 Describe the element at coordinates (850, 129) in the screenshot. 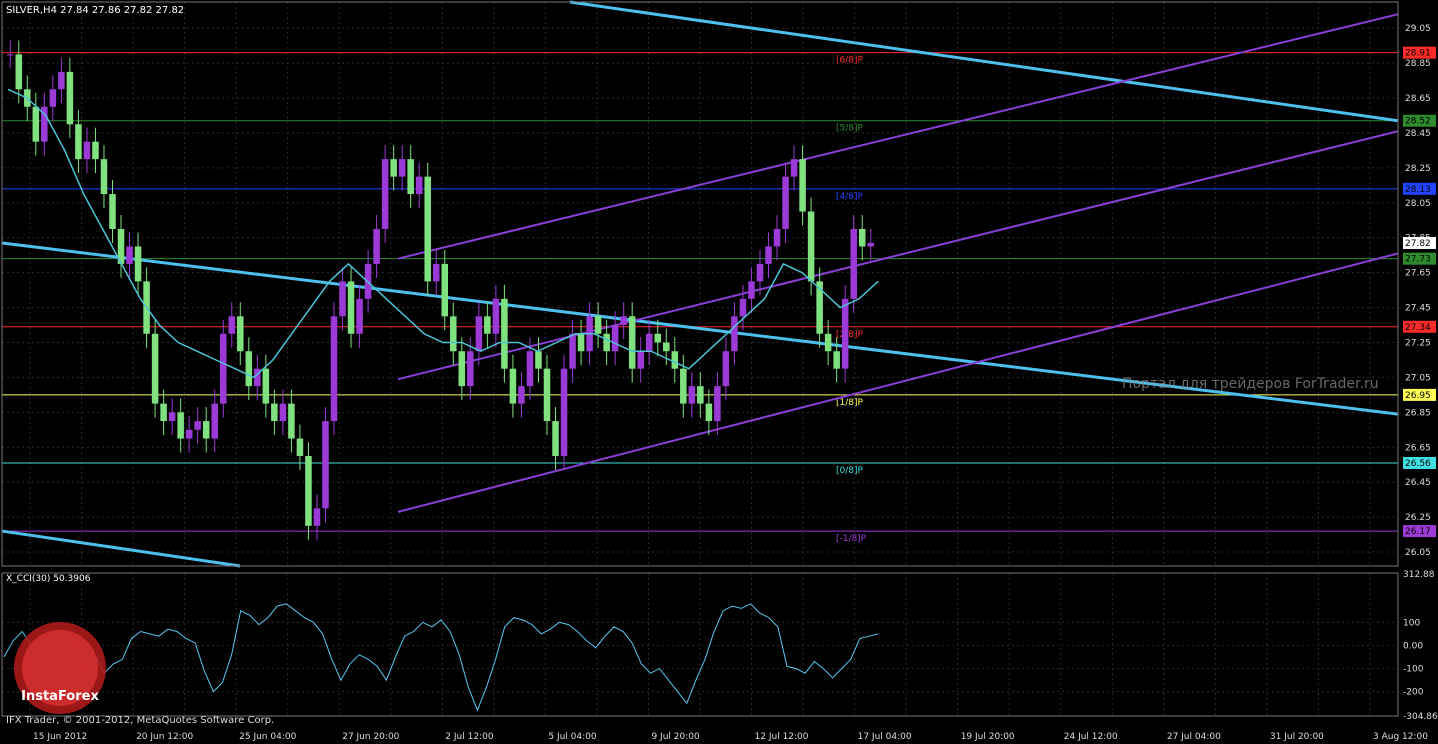

I see `murrey-level-label: [5/8]P` at that location.